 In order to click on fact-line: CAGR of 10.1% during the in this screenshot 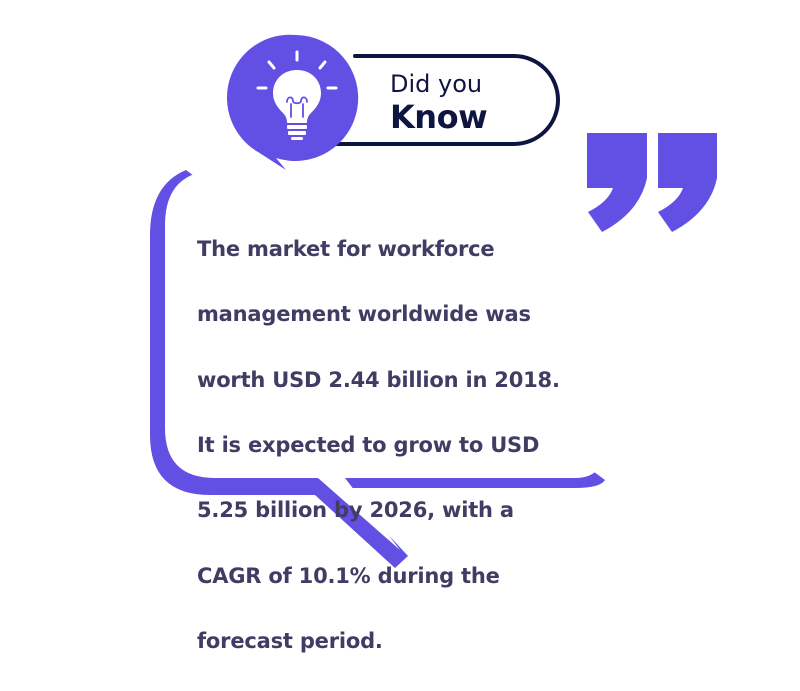, I will do `click(348, 575)`.